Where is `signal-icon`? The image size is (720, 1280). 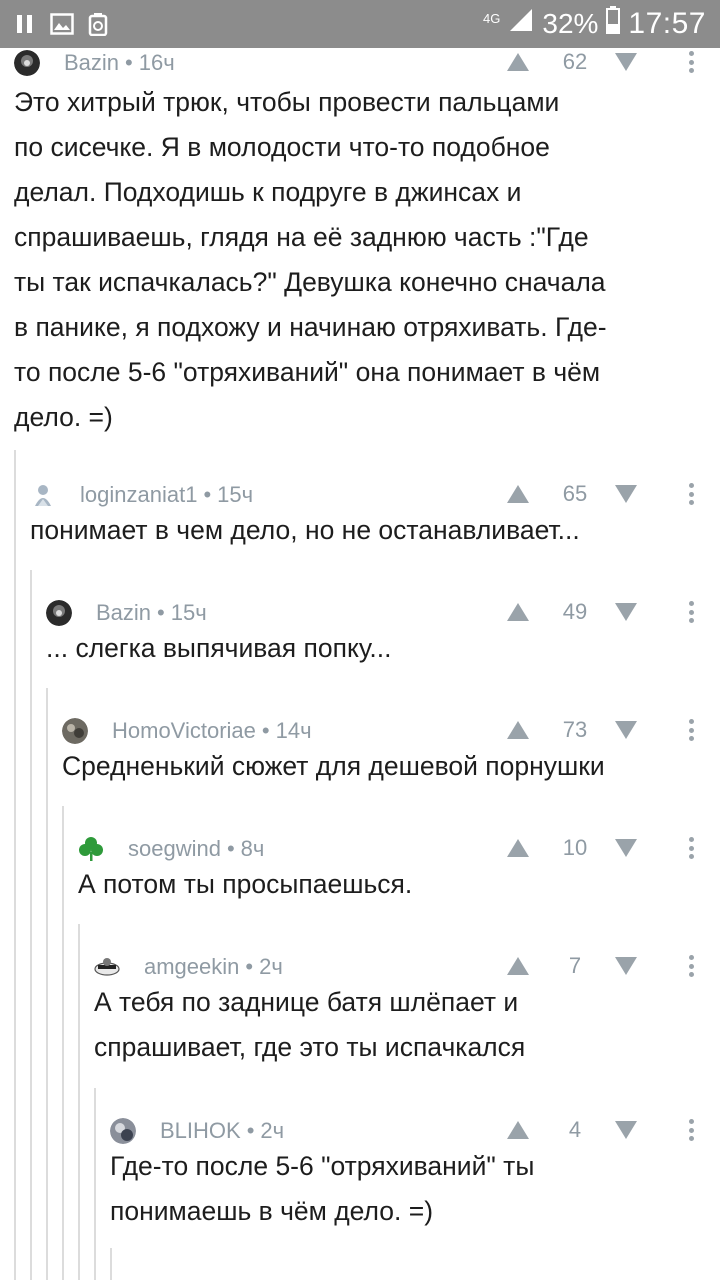
signal-icon is located at coordinates (521, 24).